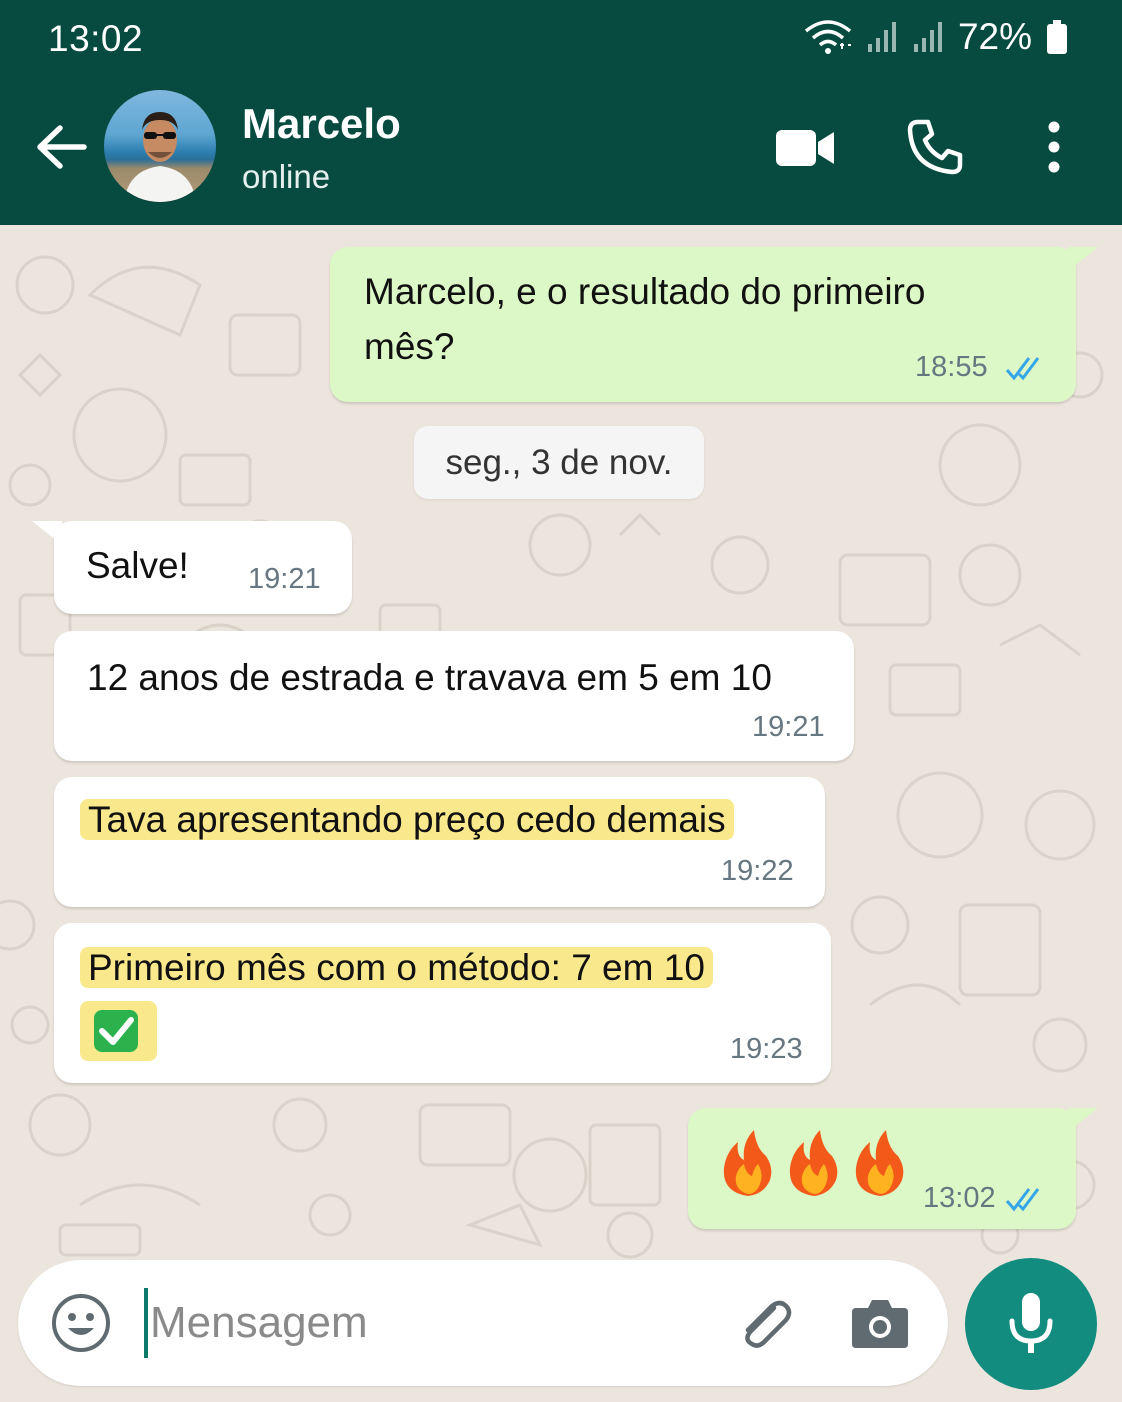 Image resolution: width=1122 pixels, height=1402 pixels. Describe the element at coordinates (1057, 37) in the screenshot. I see `battery-icon` at that location.